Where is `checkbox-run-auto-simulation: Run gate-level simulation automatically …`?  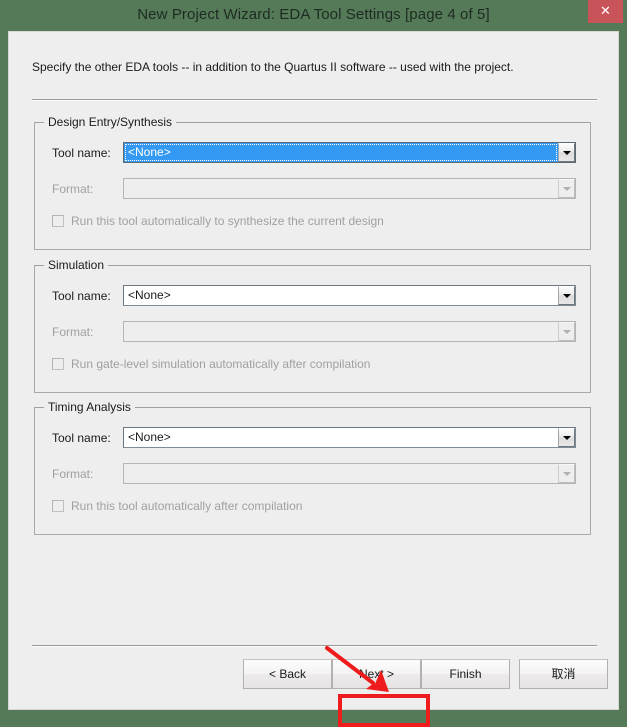
checkbox-run-auto-simulation: Run gate-level simulation automatically … is located at coordinates (211, 364).